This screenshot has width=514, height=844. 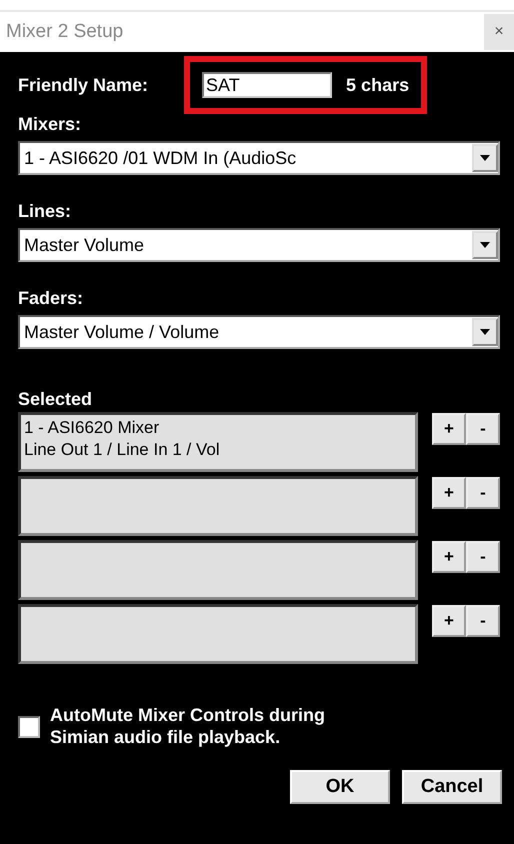 What do you see at coordinates (56, 399) in the screenshot?
I see `selected-label: Selected` at bounding box center [56, 399].